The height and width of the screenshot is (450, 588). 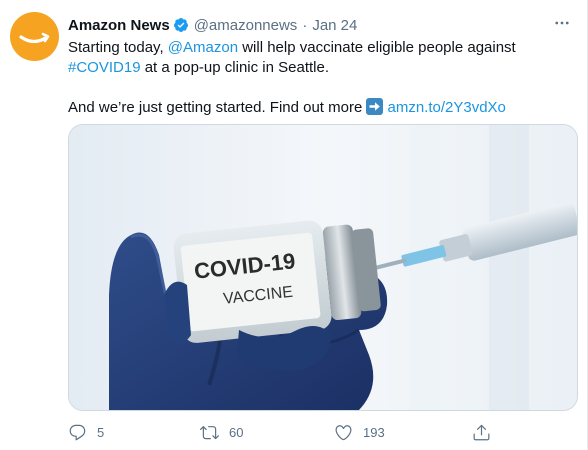 I want to click on reply-count: 5, so click(x=101, y=432).